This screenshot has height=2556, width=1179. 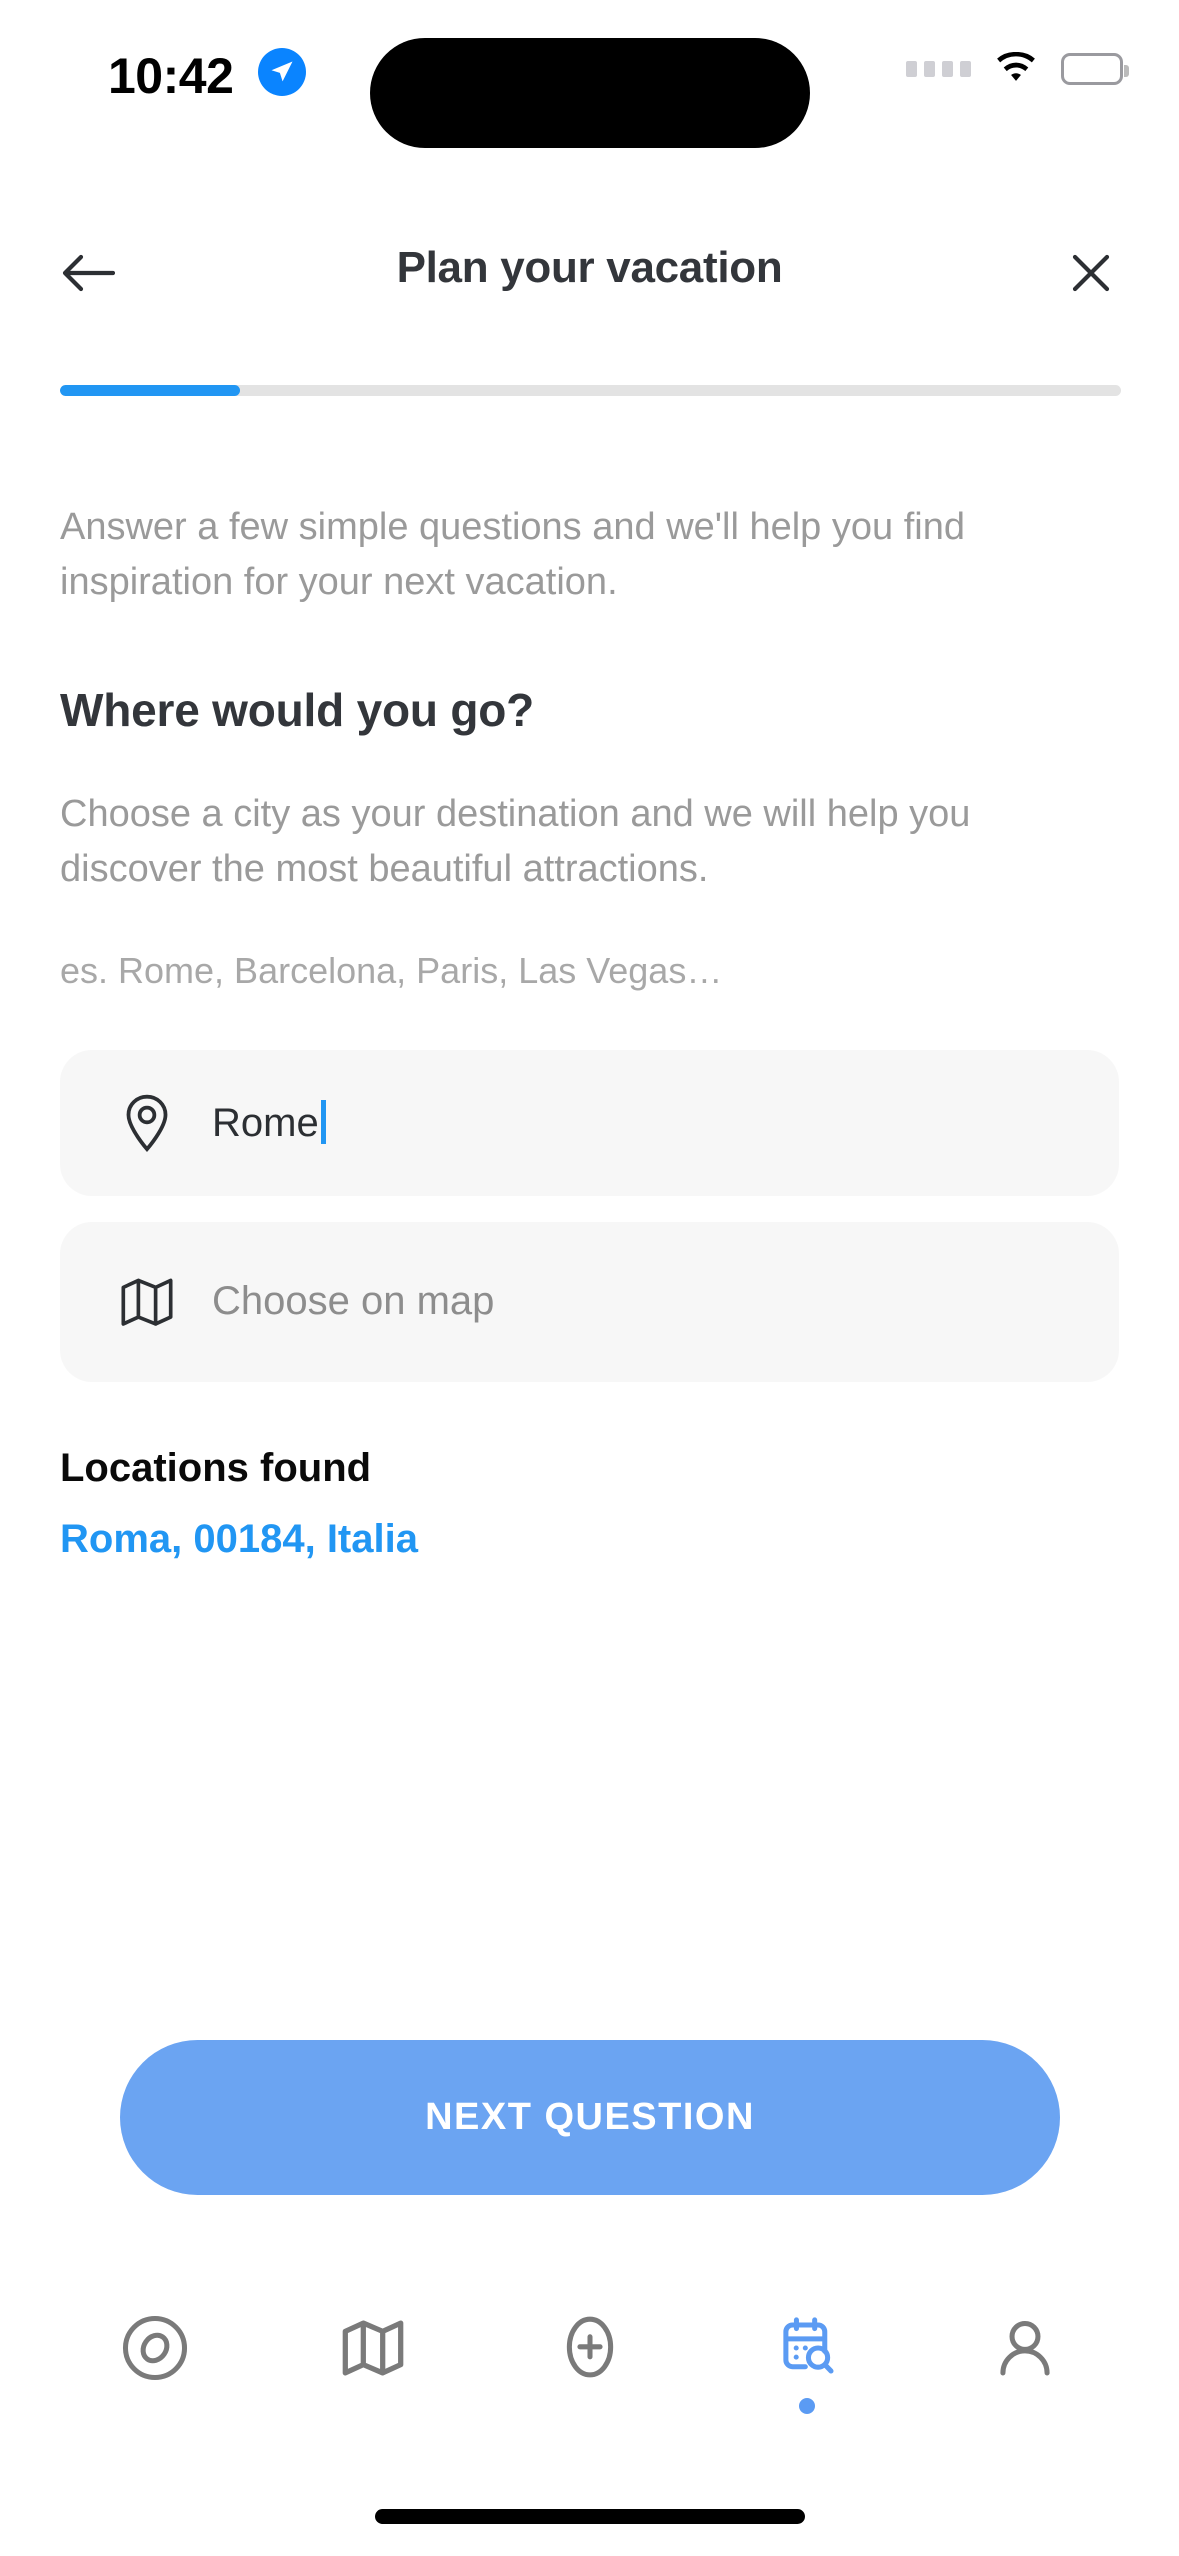 I want to click on locations-found-title: Locations found, so click(x=216, y=1467).